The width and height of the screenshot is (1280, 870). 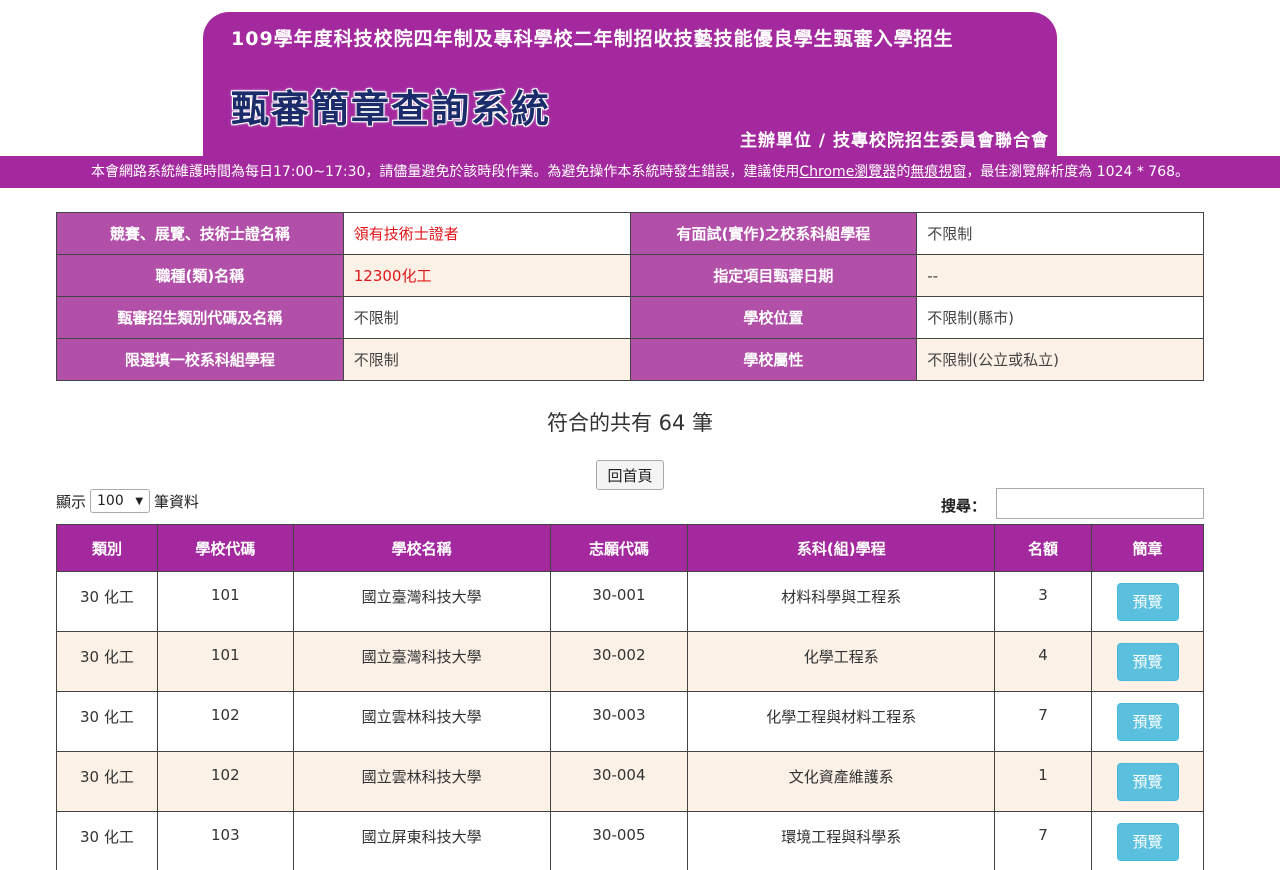 I want to click on column-header: 學校名稱, so click(x=421, y=548).